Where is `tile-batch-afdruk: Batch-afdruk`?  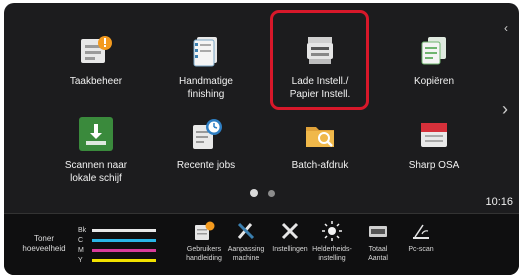
tile-batch-afdruk: Batch-afdruk is located at coordinates (320, 144).